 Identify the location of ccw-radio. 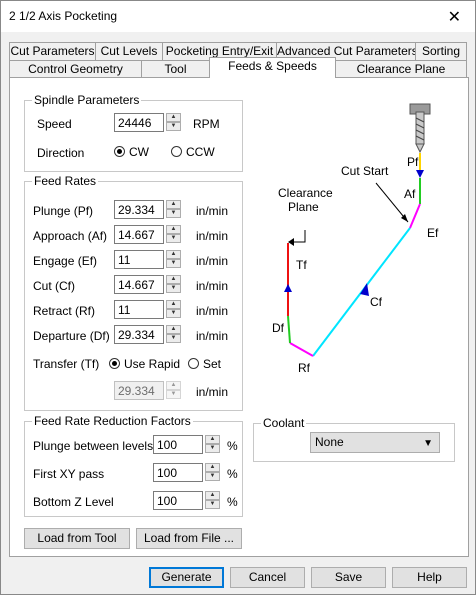
(176, 151).